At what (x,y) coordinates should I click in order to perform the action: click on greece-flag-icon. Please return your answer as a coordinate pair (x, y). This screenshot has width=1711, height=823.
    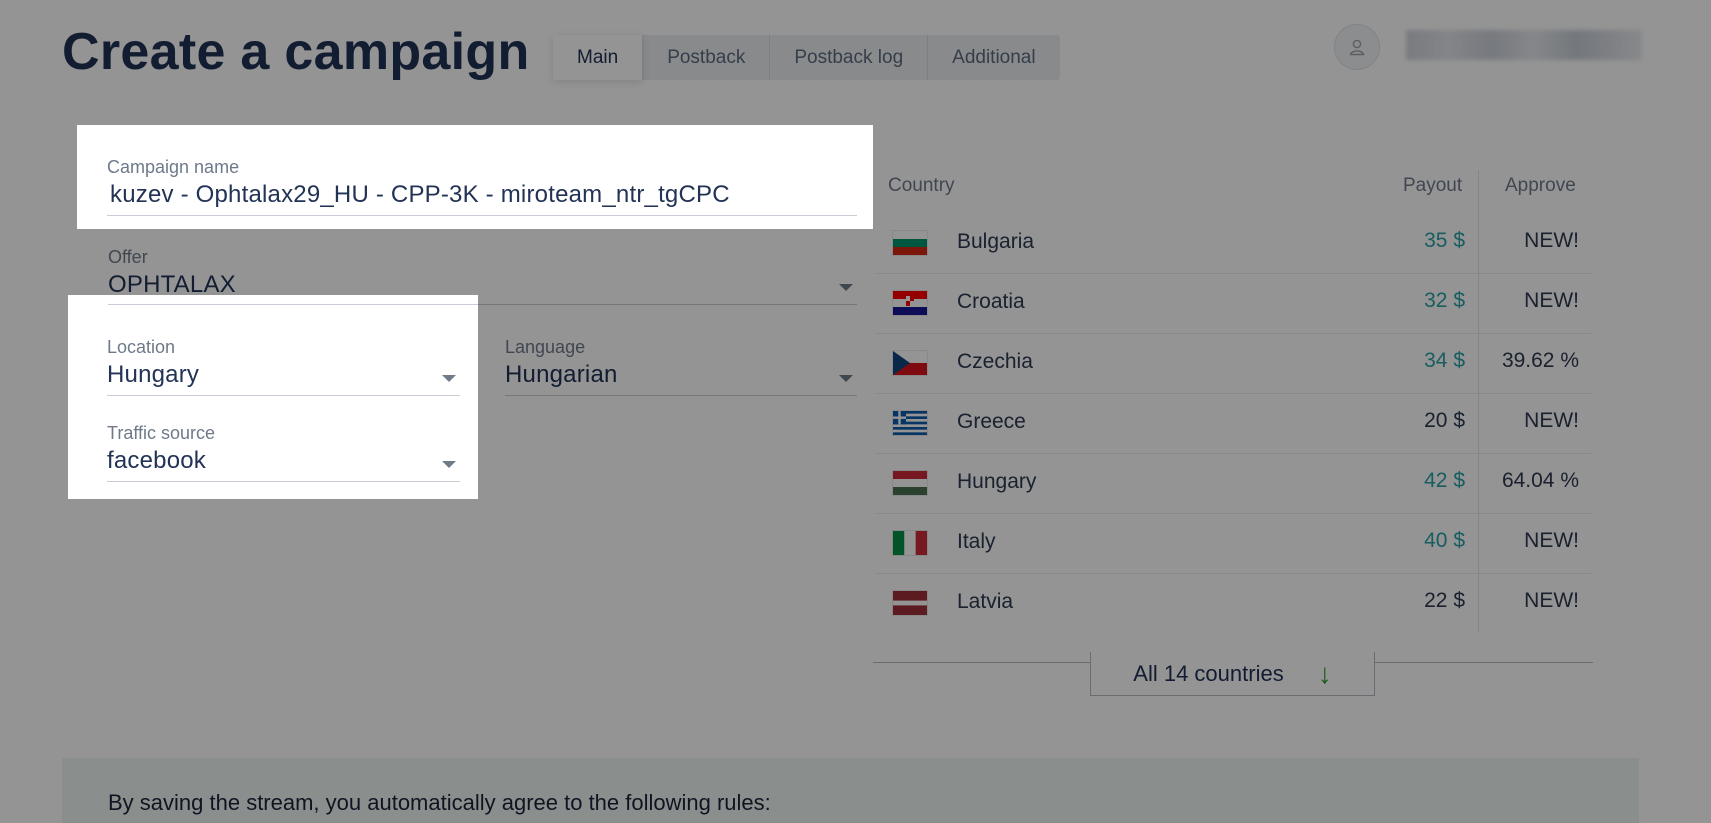
    Looking at the image, I should click on (910, 423).